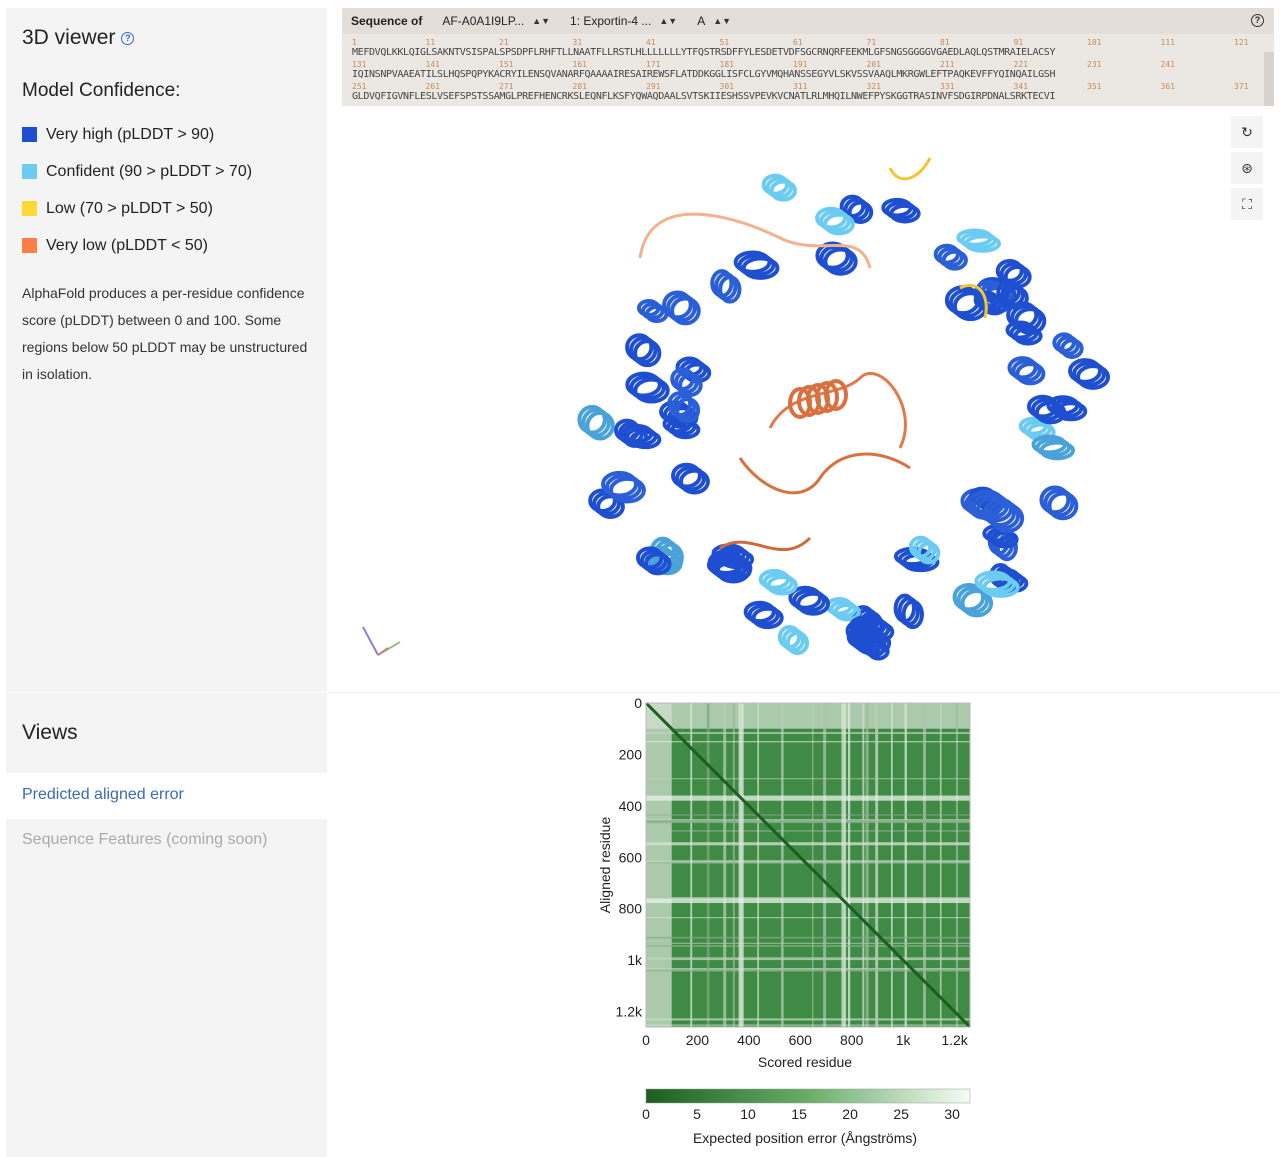 The width and height of the screenshot is (1280, 1157). I want to click on helix-very-low, so click(818, 399).